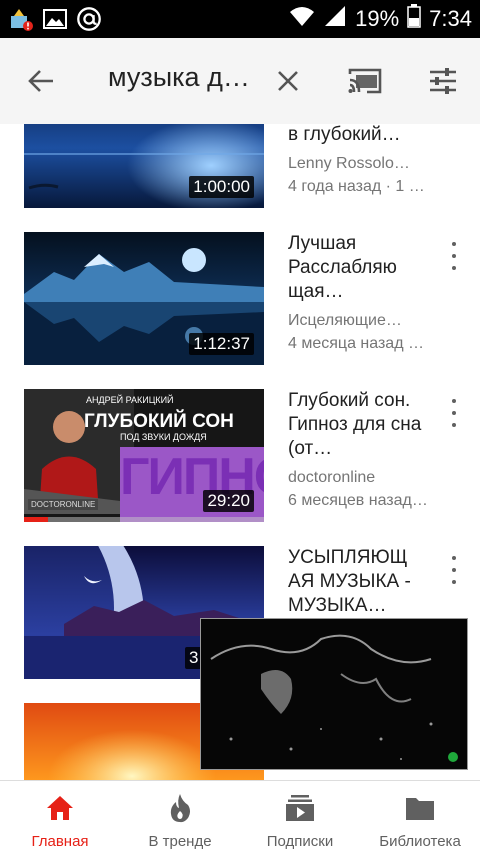  I want to click on video-duration: 1:12:37, so click(221, 344).